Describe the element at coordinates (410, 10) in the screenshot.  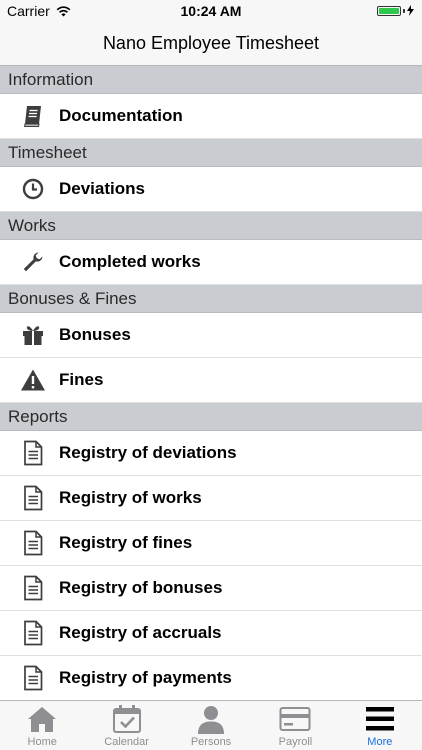
I see `charging-icon` at that location.